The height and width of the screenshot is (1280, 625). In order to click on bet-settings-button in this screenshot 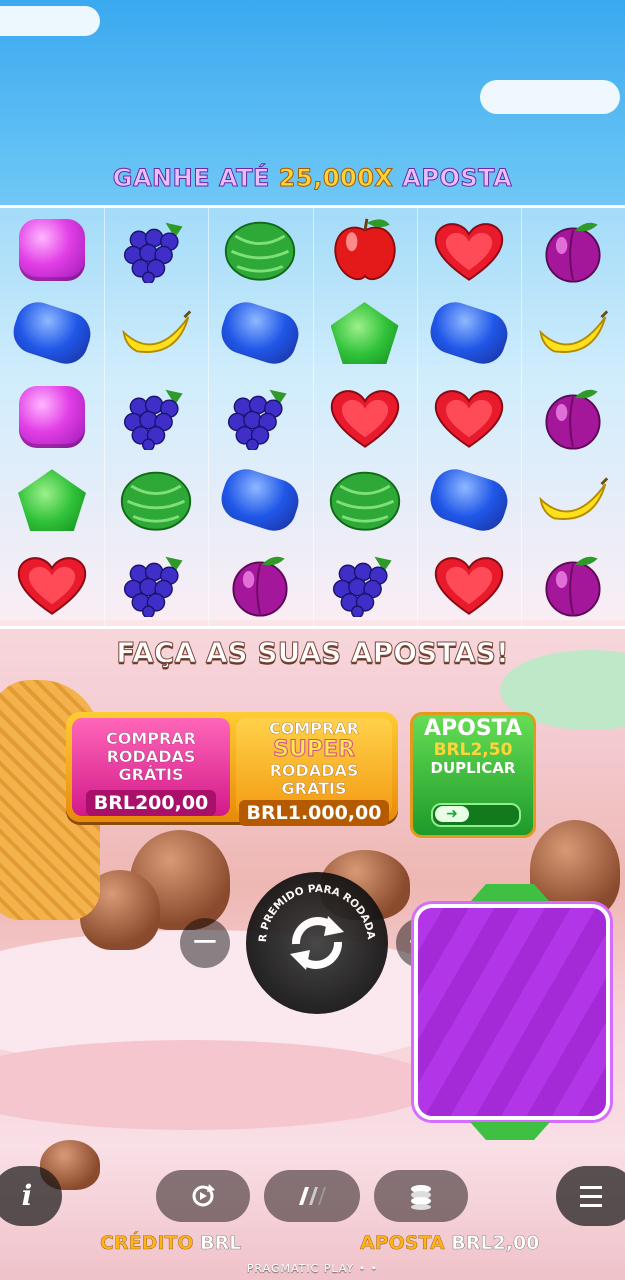, I will do `click(421, 1196)`.